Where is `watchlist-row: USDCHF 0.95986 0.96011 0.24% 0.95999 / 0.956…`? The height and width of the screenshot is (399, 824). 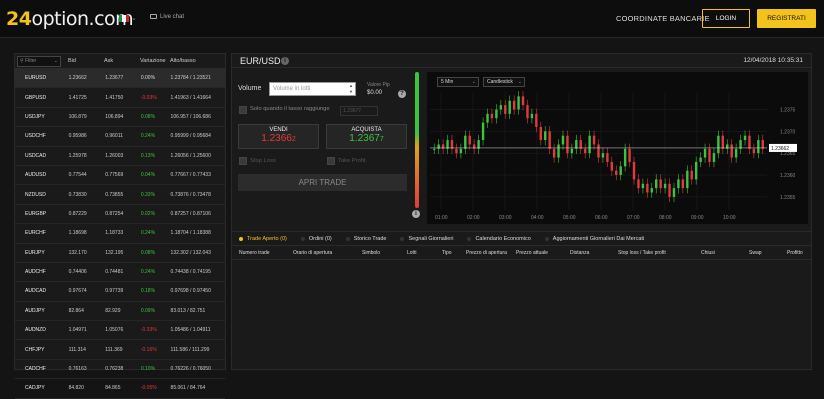
watchlist-row: USDCHF 0.95986 0.96011 0.24% 0.95999 / 0.956… is located at coordinates (120, 137).